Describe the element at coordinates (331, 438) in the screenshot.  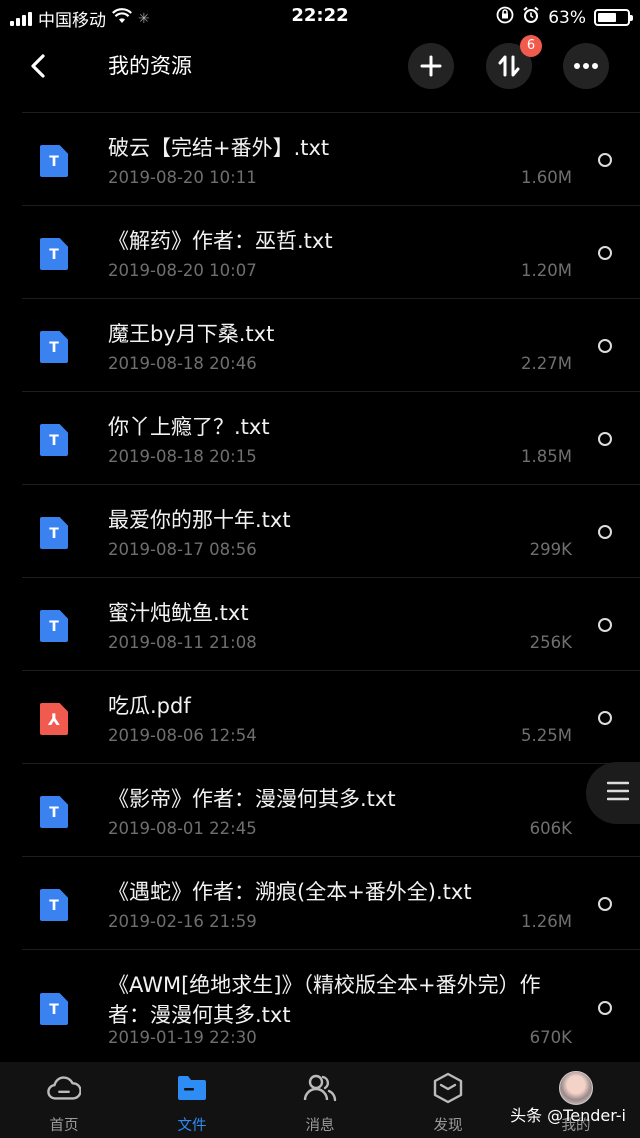
I see `list-item: T 你丫上瘾了？.txt 2019-08-18 20:15 1.85M` at that location.